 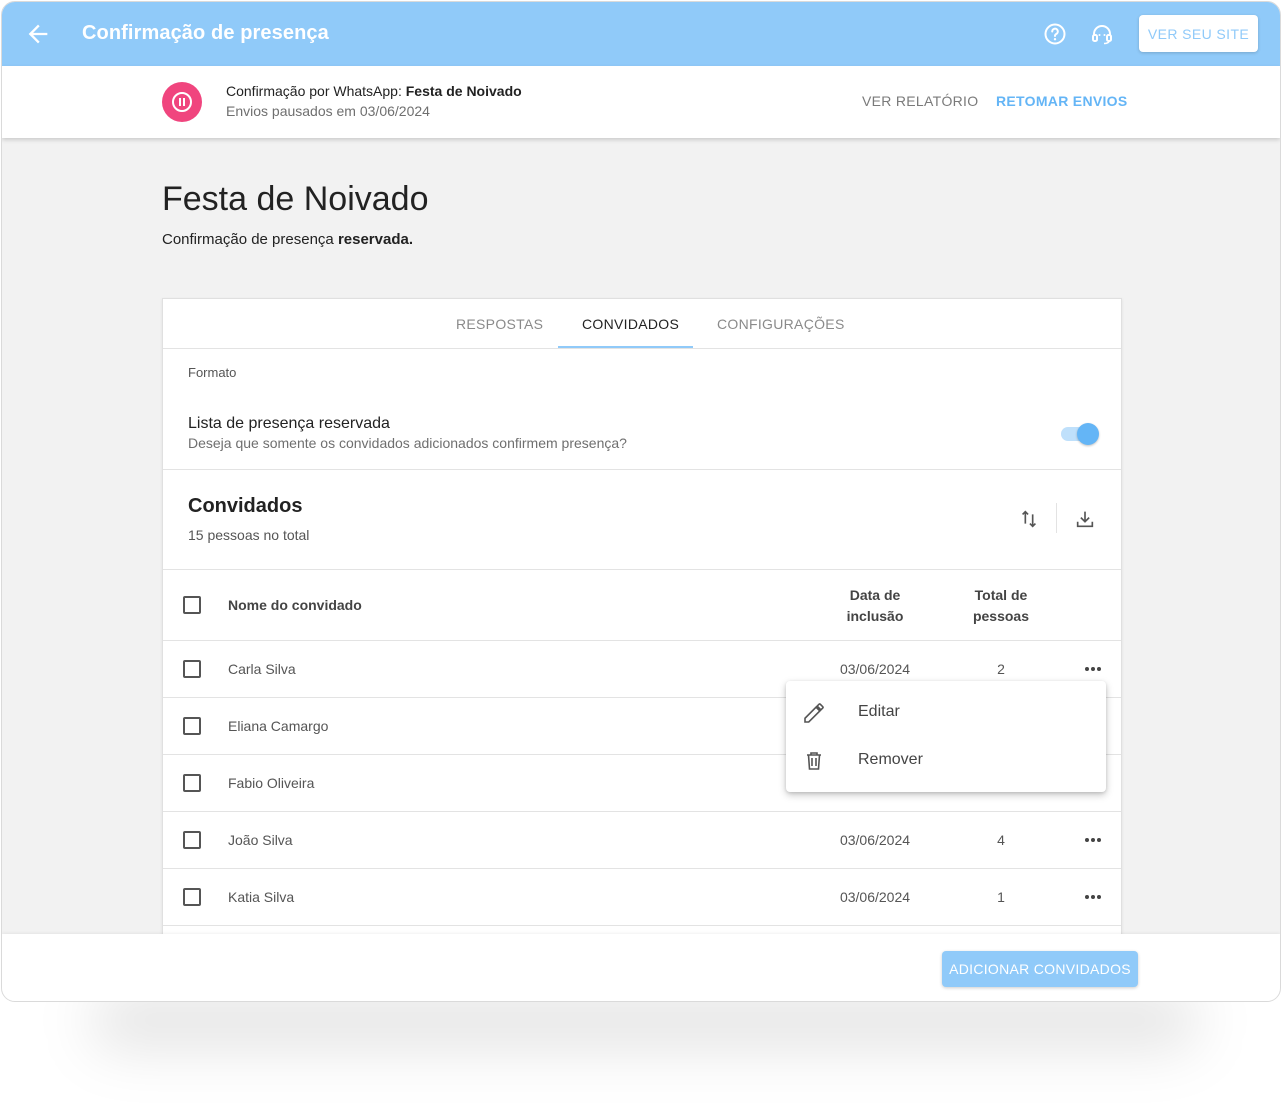 What do you see at coordinates (499, 324) in the screenshot?
I see `tab-respostas: RESPOSTAS` at bounding box center [499, 324].